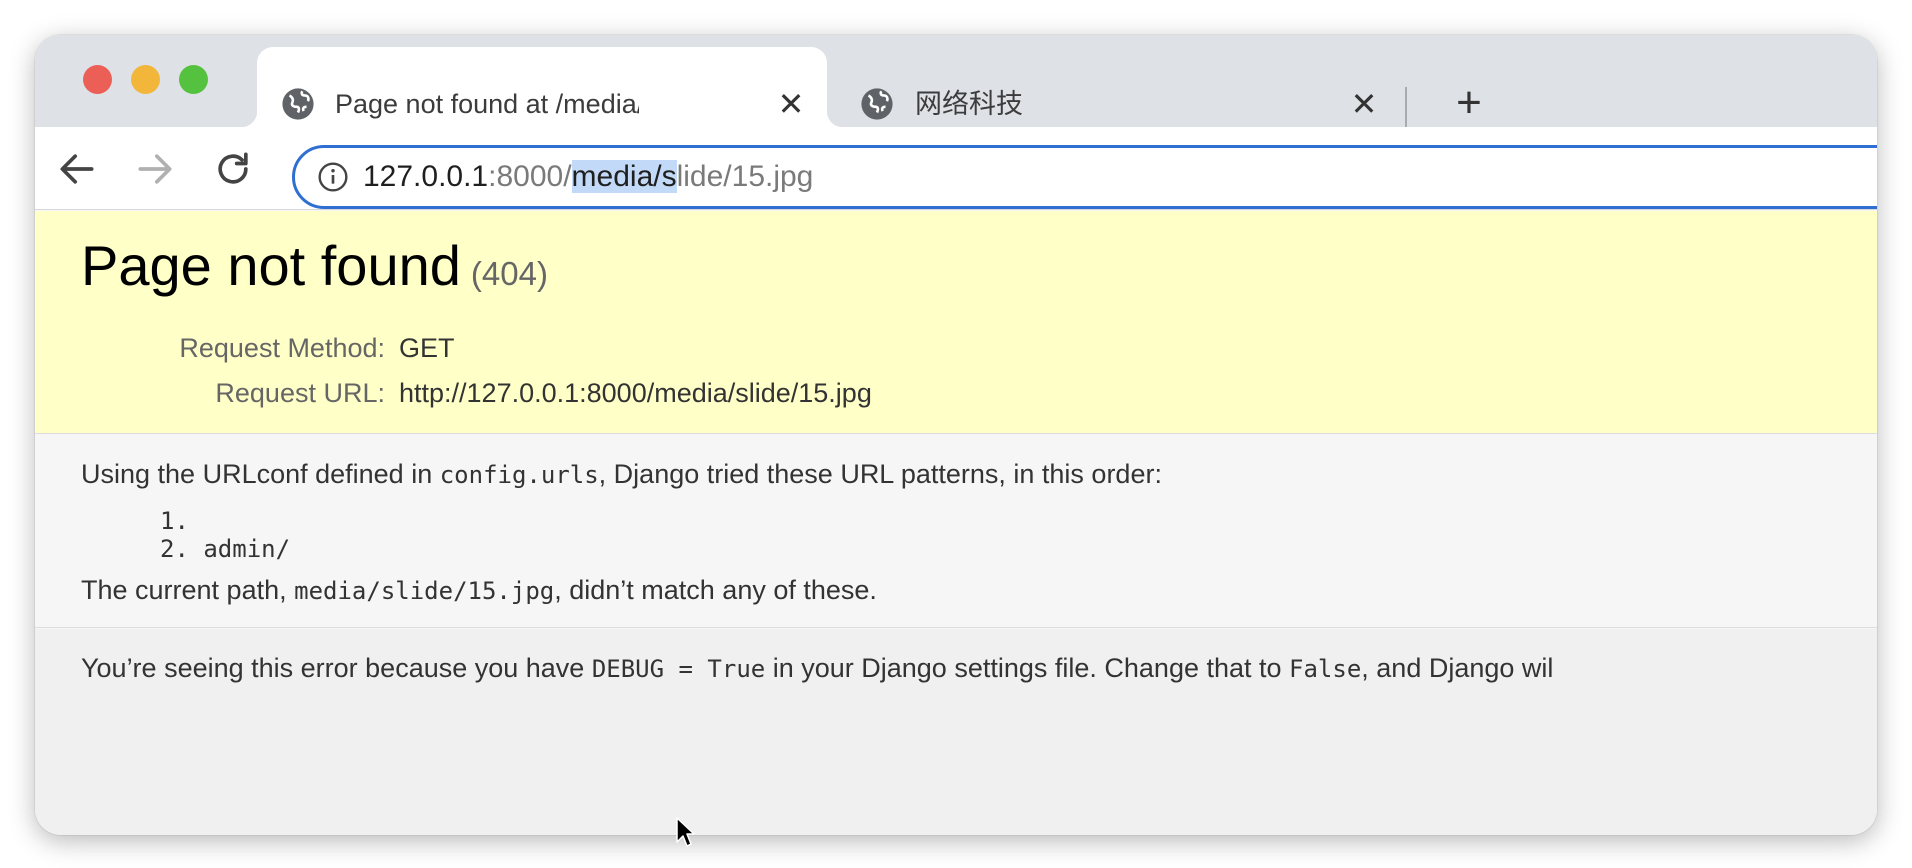 The width and height of the screenshot is (1912, 868). Describe the element at coordinates (678, 669) in the screenshot. I see `debug-setting: DEBUG = True` at that location.